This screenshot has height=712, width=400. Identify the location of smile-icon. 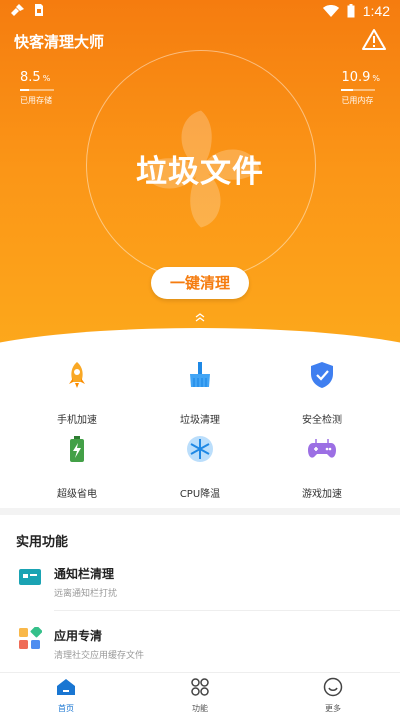
(333, 687).